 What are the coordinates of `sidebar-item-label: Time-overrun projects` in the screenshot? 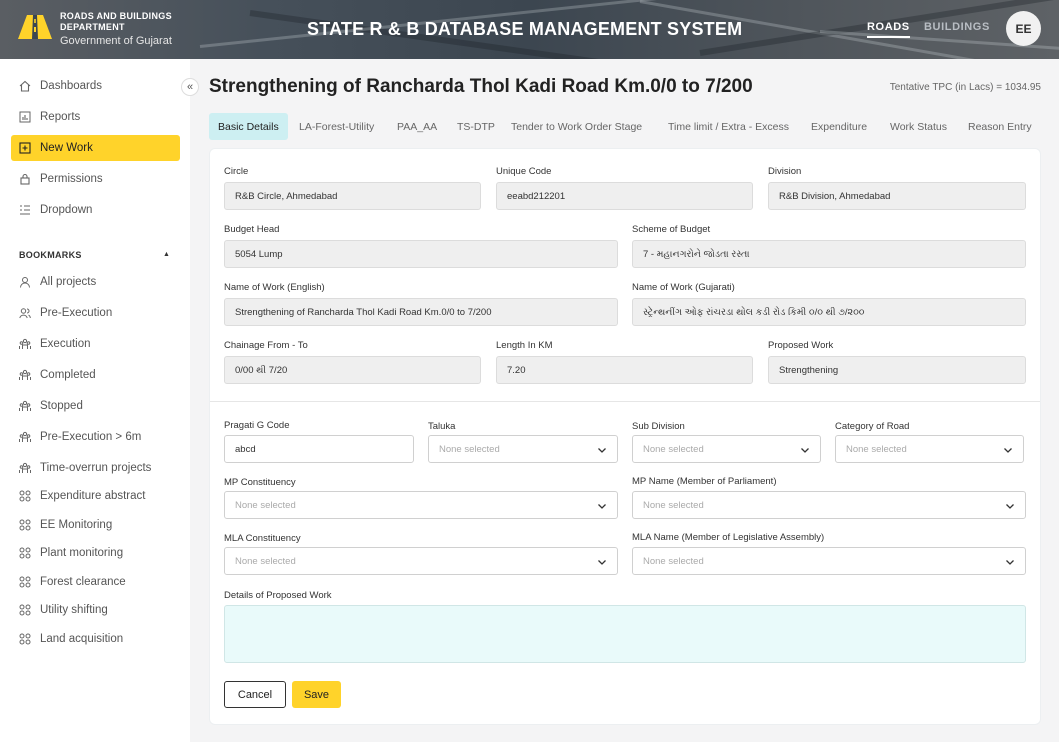 It's located at (96, 468).